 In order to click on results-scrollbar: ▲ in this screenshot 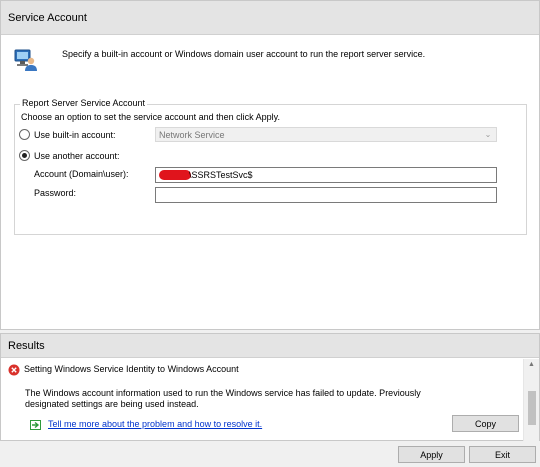, I will do `click(531, 400)`.